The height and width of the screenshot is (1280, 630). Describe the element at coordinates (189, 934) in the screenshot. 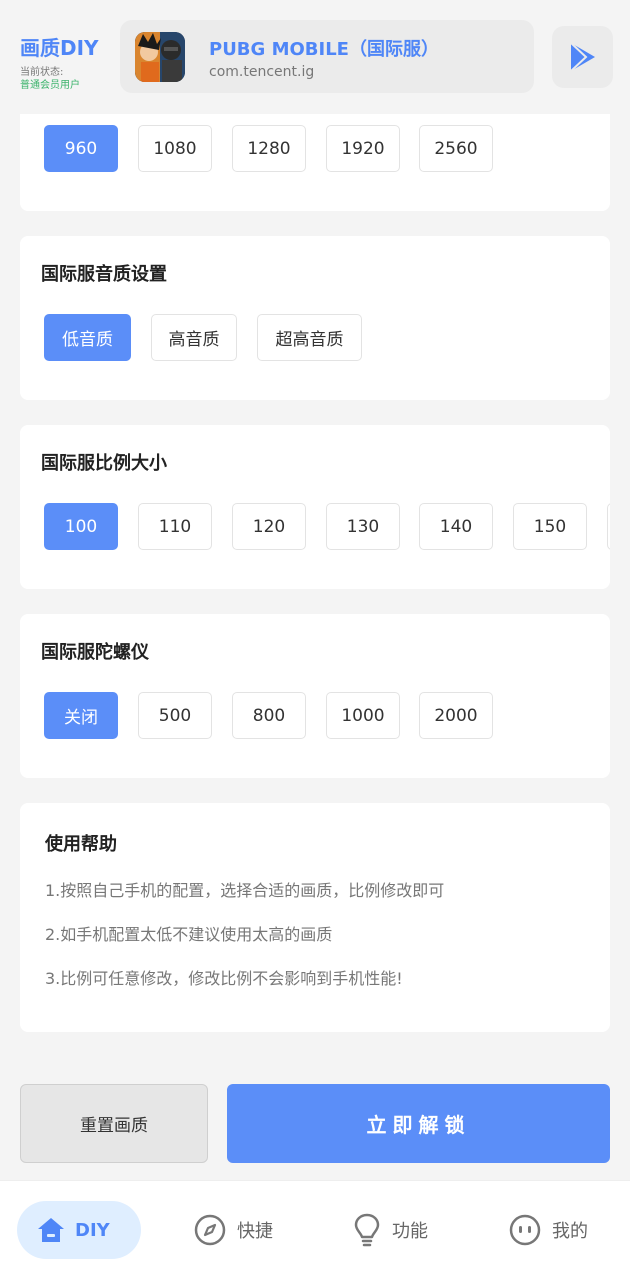

I see `help-line-2: 2.如手机配置太低不建议使用太高的画质` at that location.